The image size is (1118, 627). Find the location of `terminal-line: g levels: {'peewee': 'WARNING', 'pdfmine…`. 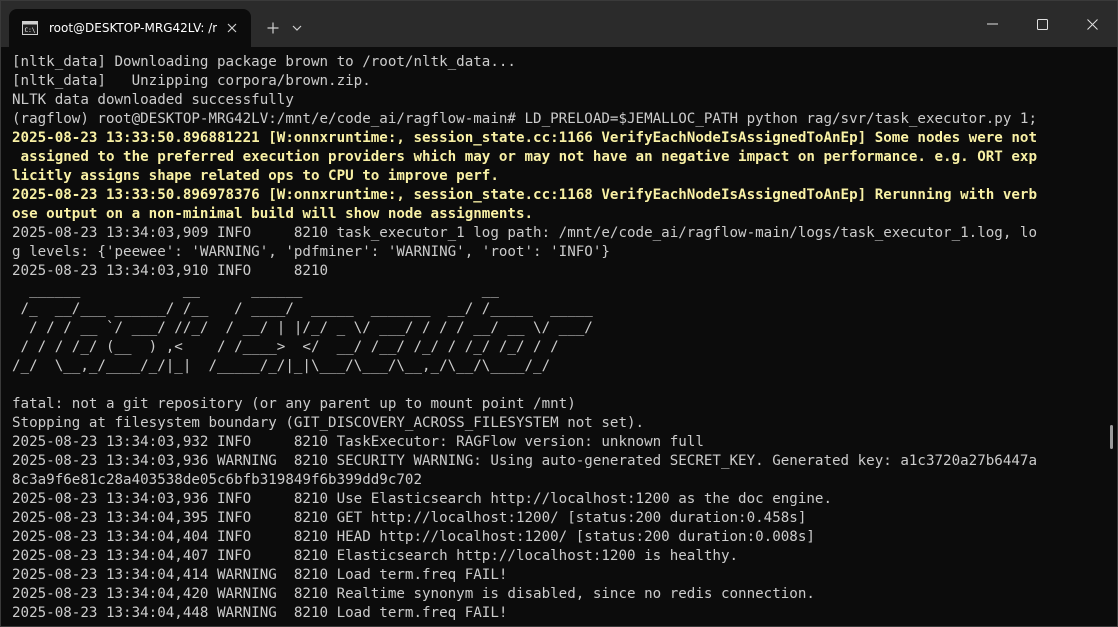

terminal-line: g levels: {'peewee': 'WARNING', 'pdfmine… is located at coordinates (311, 252).